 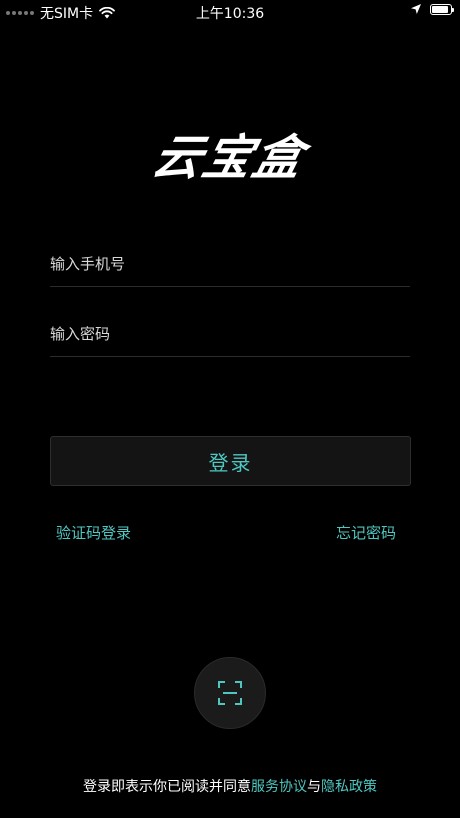 I want to click on login-button: 登录, so click(x=230, y=461).